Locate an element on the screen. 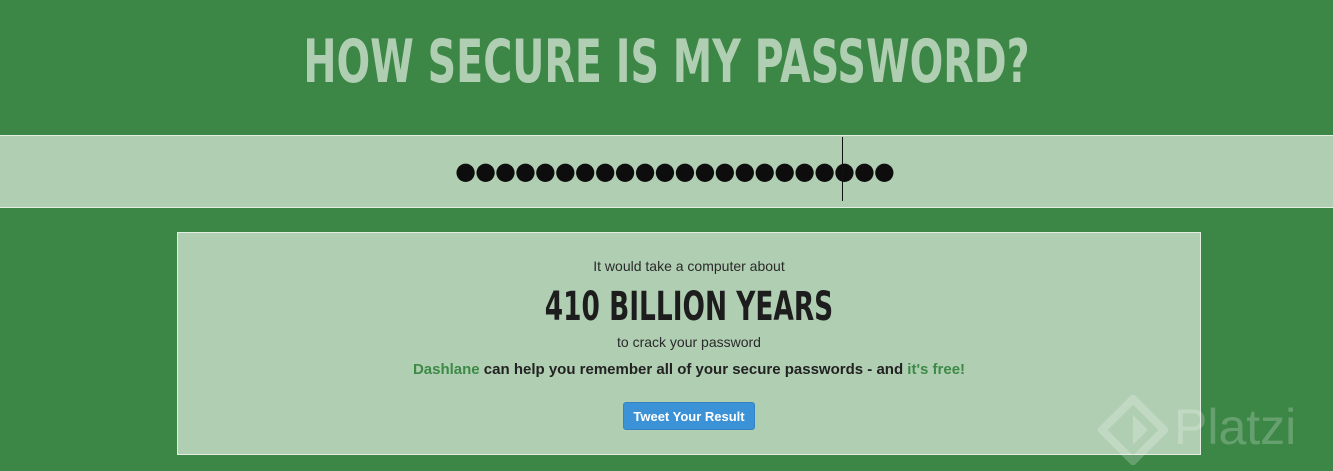  free-link: it's free! is located at coordinates (936, 369).